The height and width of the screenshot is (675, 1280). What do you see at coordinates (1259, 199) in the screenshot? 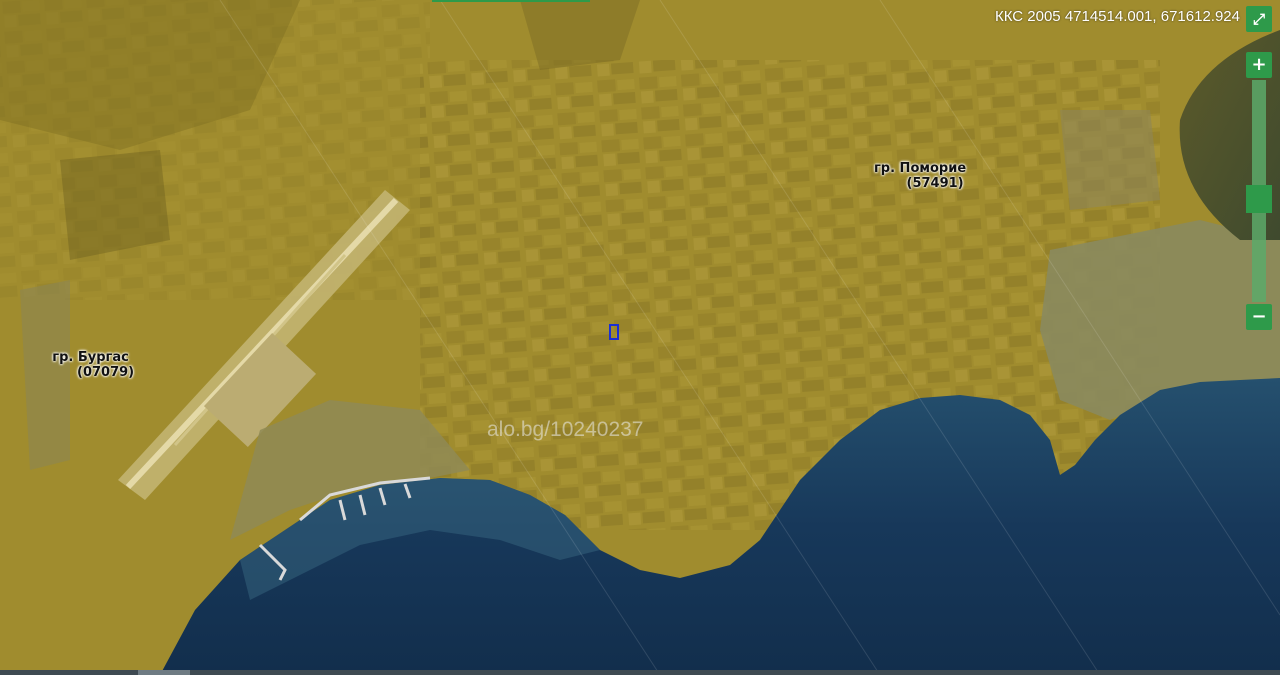
I see `zoom-slider-thumb` at bounding box center [1259, 199].